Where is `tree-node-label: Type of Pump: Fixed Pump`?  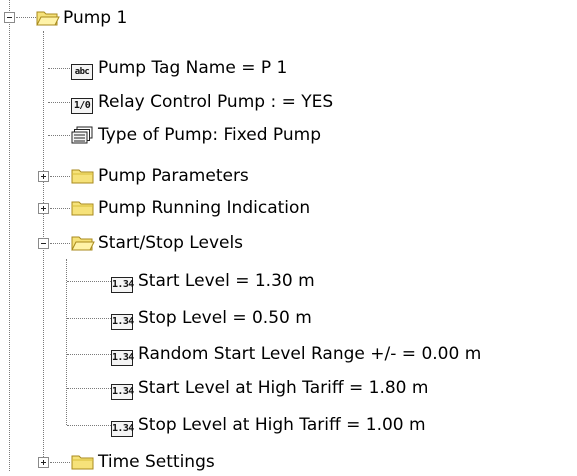
tree-node-label: Type of Pump: Fixed Pump is located at coordinates (209, 135).